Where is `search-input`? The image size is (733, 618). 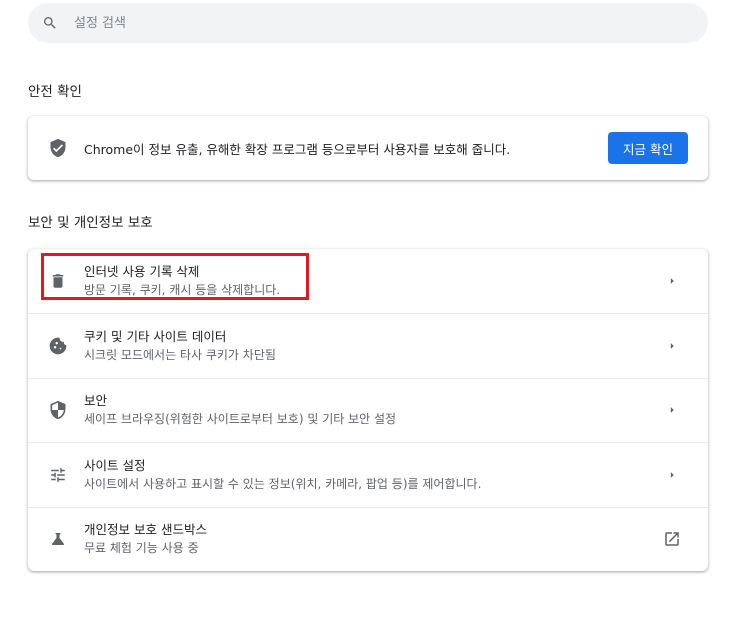 search-input is located at coordinates (354, 23).